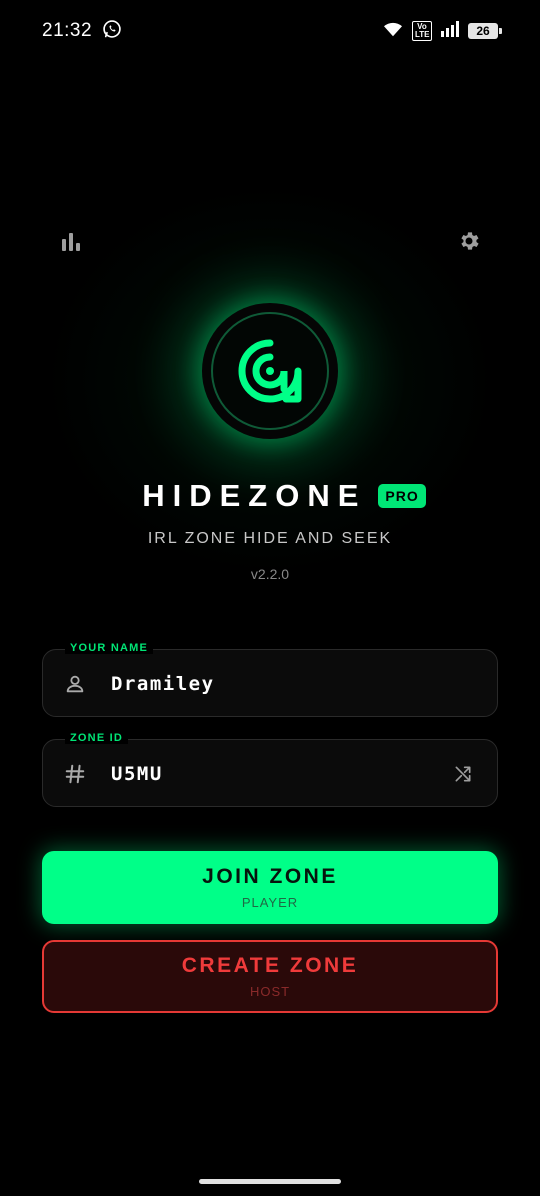  What do you see at coordinates (271, 774) in the screenshot?
I see `zone-id-input` at bounding box center [271, 774].